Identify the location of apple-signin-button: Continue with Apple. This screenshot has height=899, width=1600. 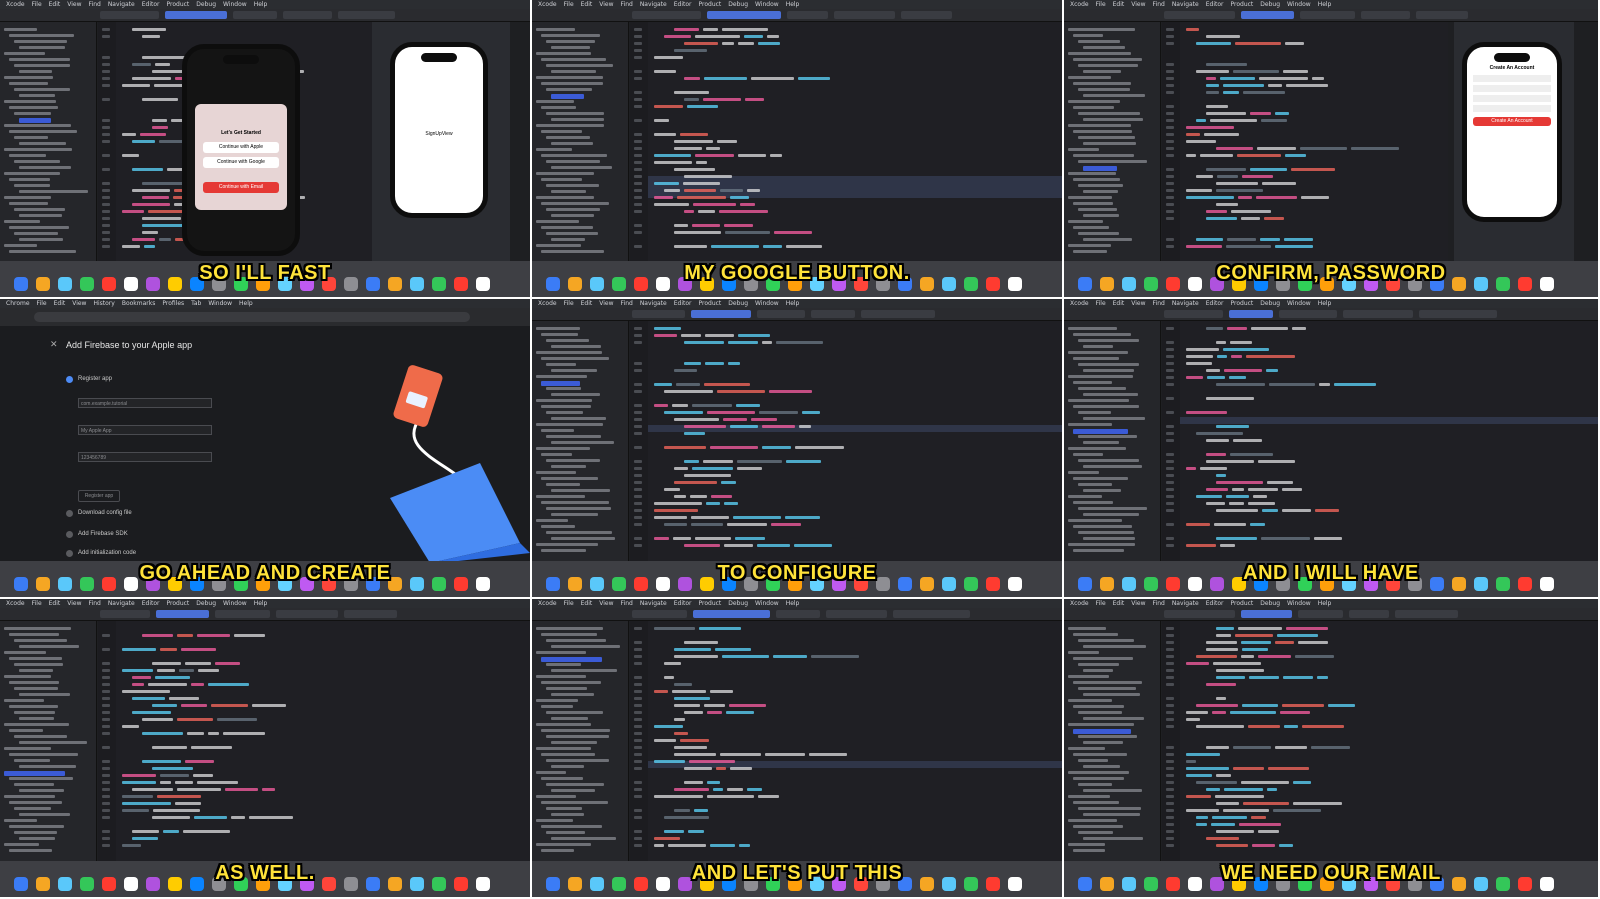
(241, 147).